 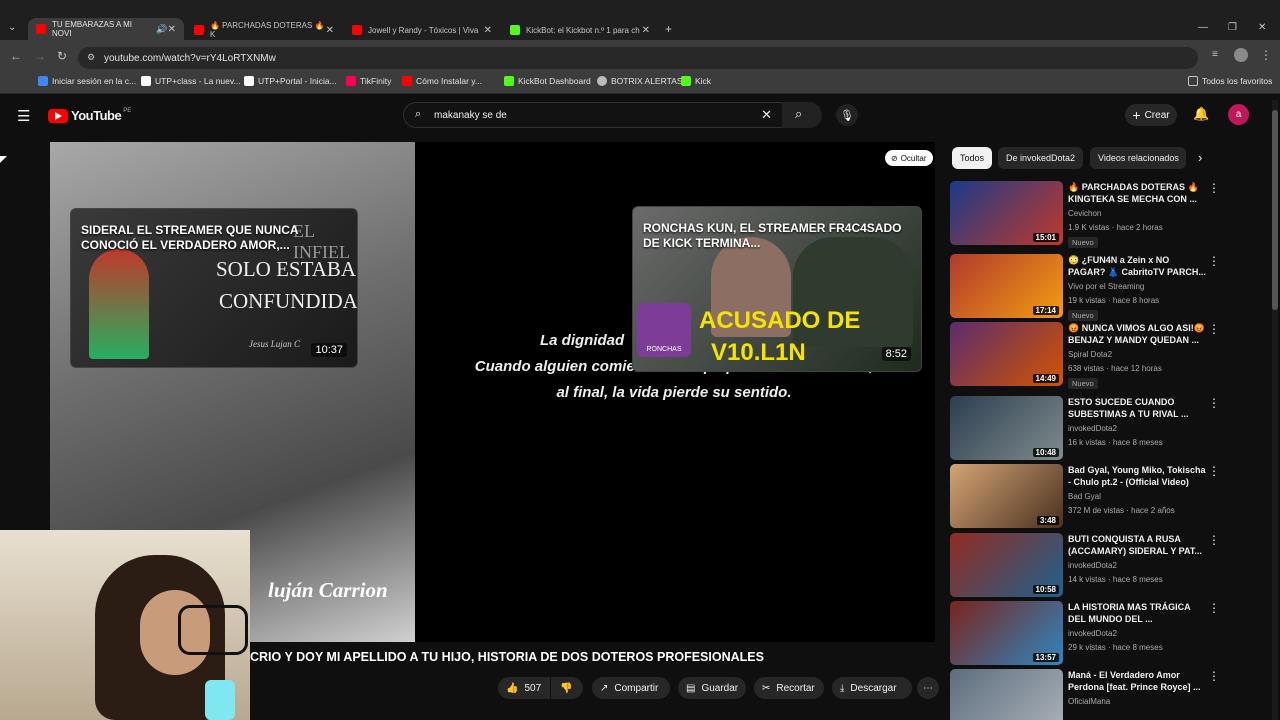 I want to click on video-thumbnail: 10:58, so click(x=1006, y=565).